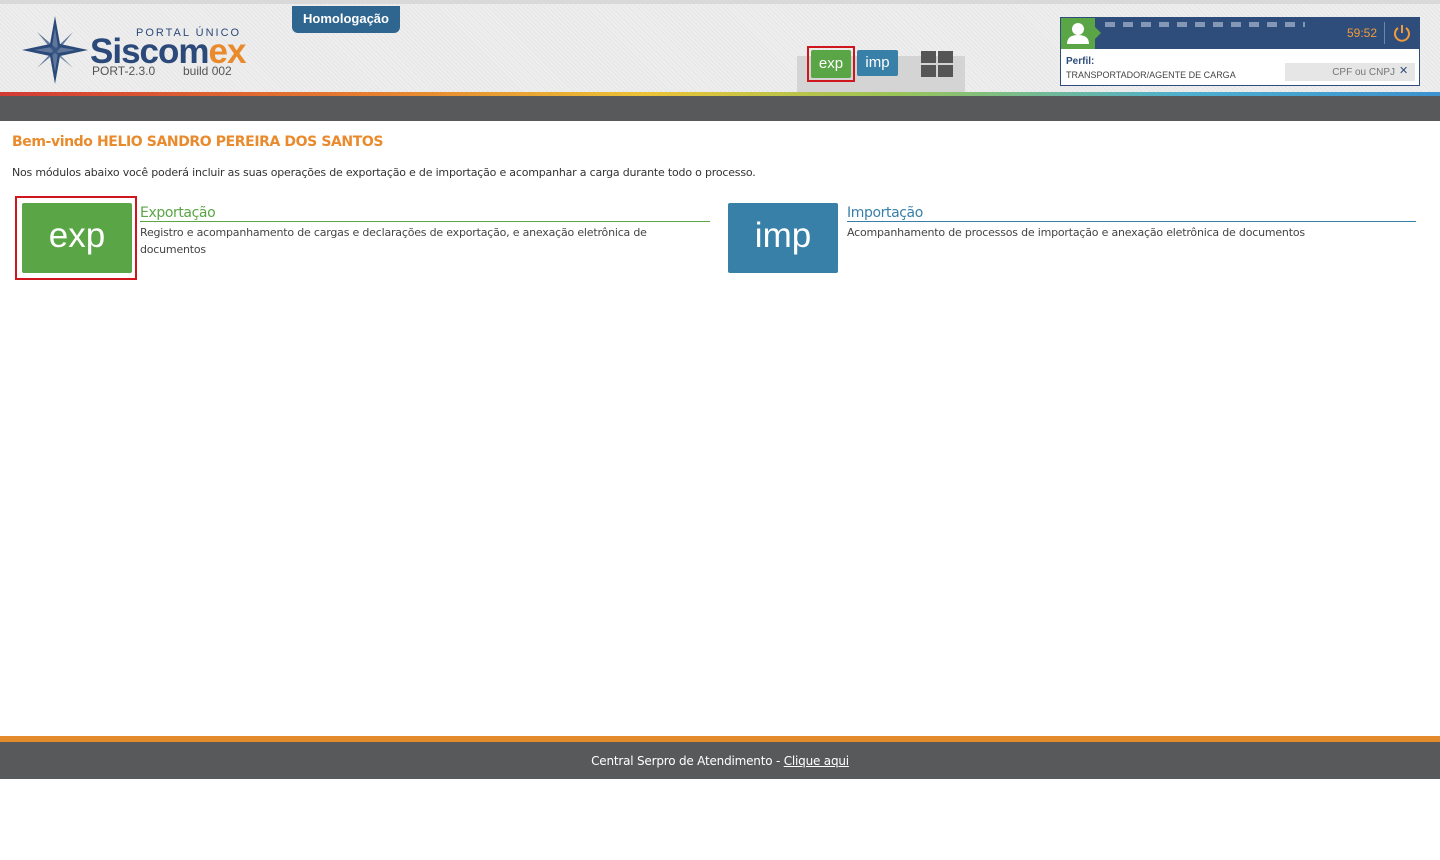 The width and height of the screenshot is (1440, 860). What do you see at coordinates (124, 71) in the screenshot?
I see `version-label: PORT-2.3.0` at bounding box center [124, 71].